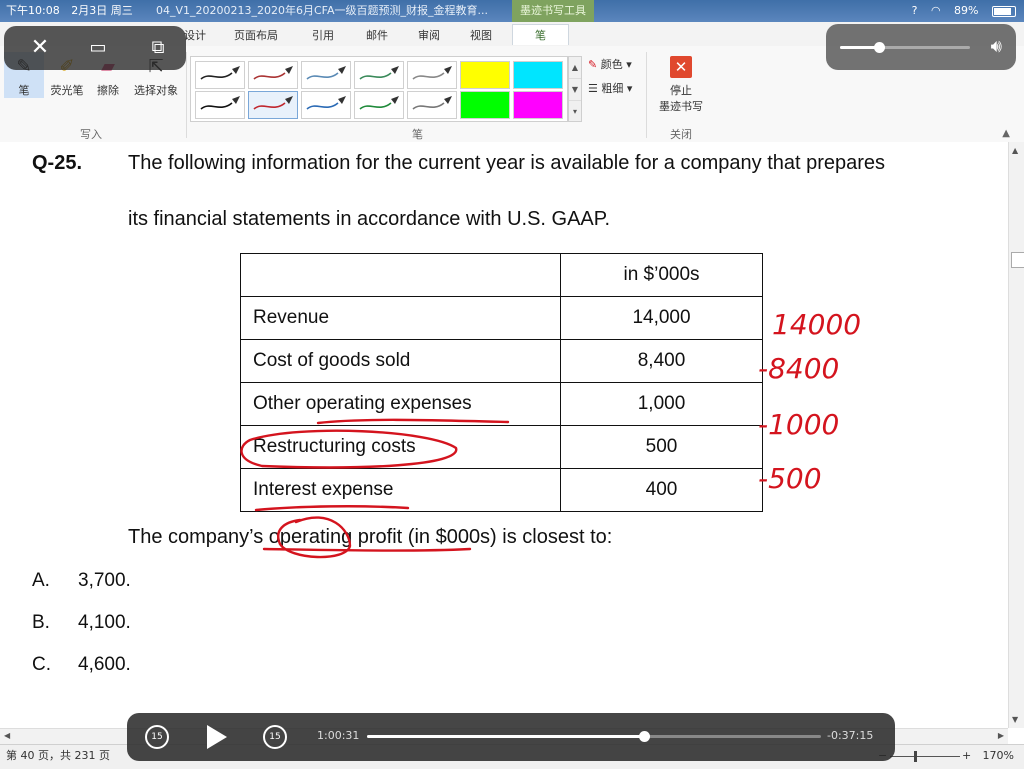 The image size is (1024, 769). What do you see at coordinates (681, 106) in the screenshot?
I see `stop-label-line2: 墨迹书写` at bounding box center [681, 106].